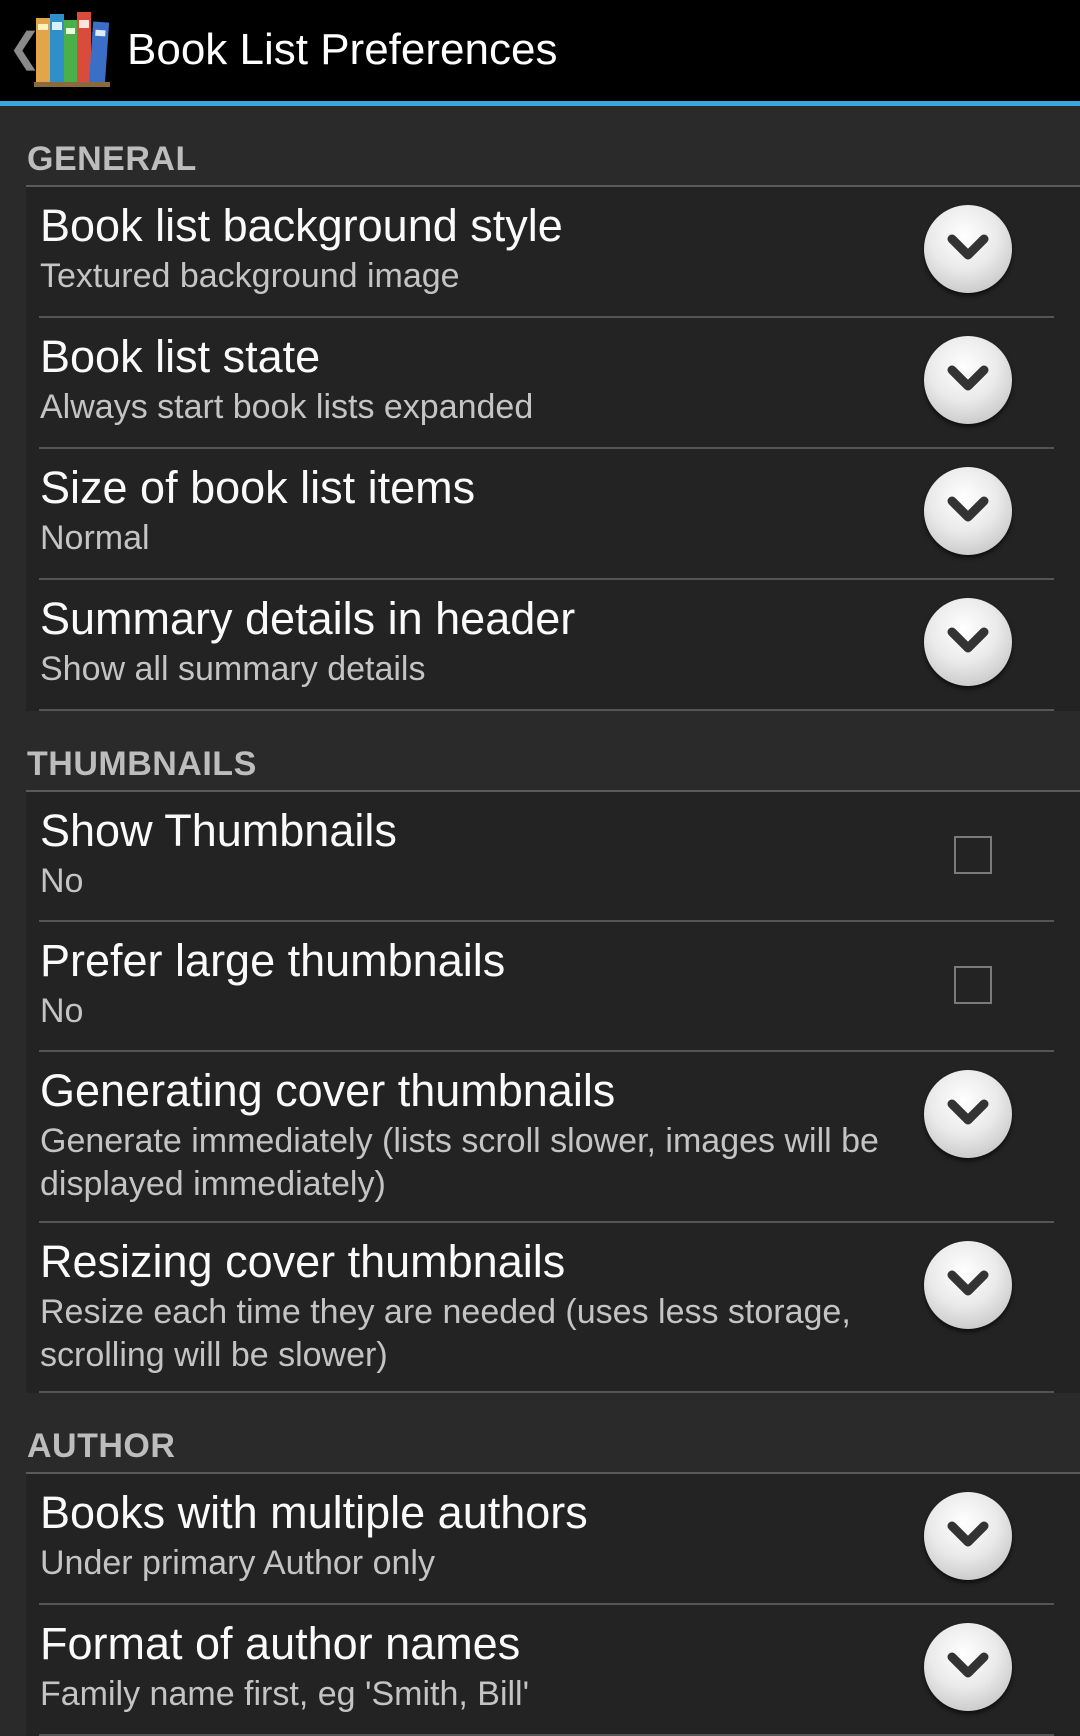 Image resolution: width=1080 pixels, height=1736 pixels. I want to click on pref-title: Book list background style, so click(301, 225).